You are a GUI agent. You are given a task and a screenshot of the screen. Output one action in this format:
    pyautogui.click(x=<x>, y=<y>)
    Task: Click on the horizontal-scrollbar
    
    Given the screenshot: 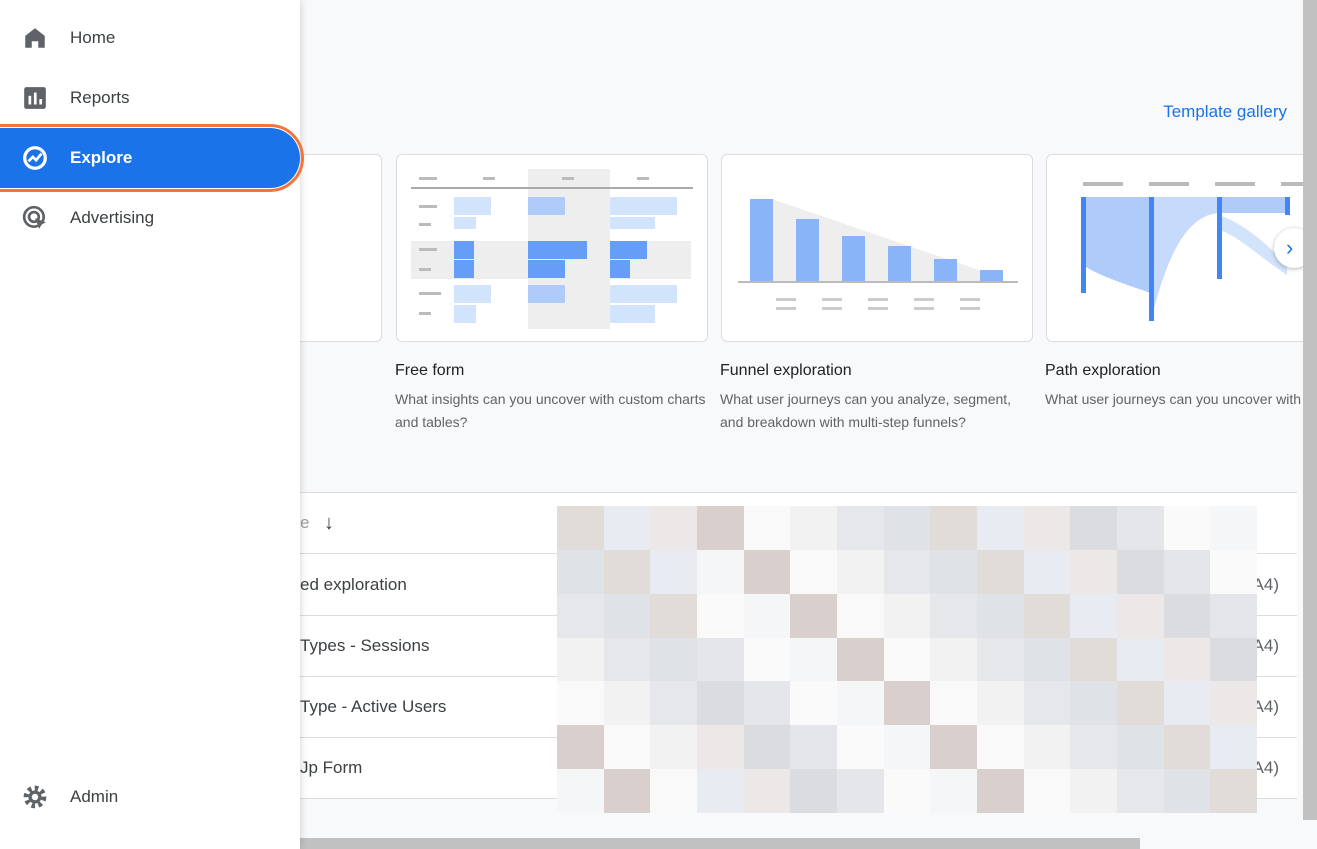 What is the action you would take?
    pyautogui.click(x=720, y=843)
    